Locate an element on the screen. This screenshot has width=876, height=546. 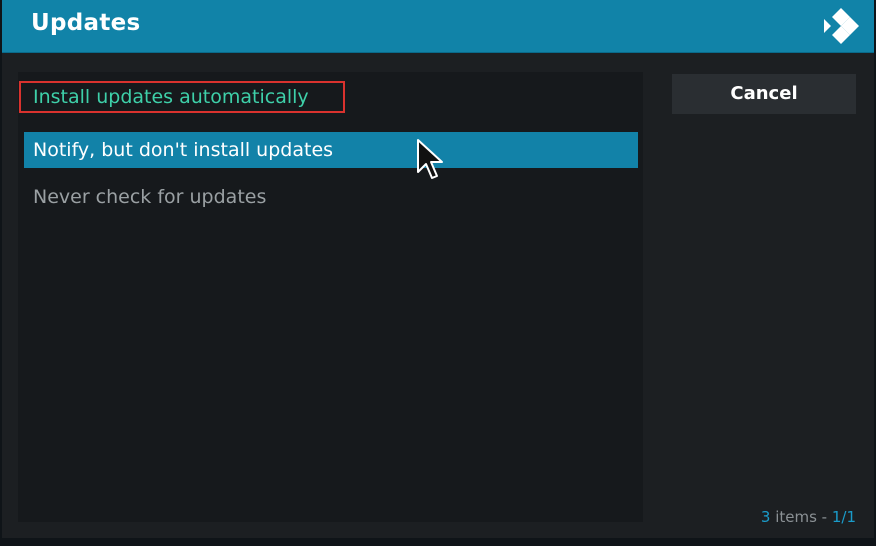
cancel-button: Cancel is located at coordinates (764, 94).